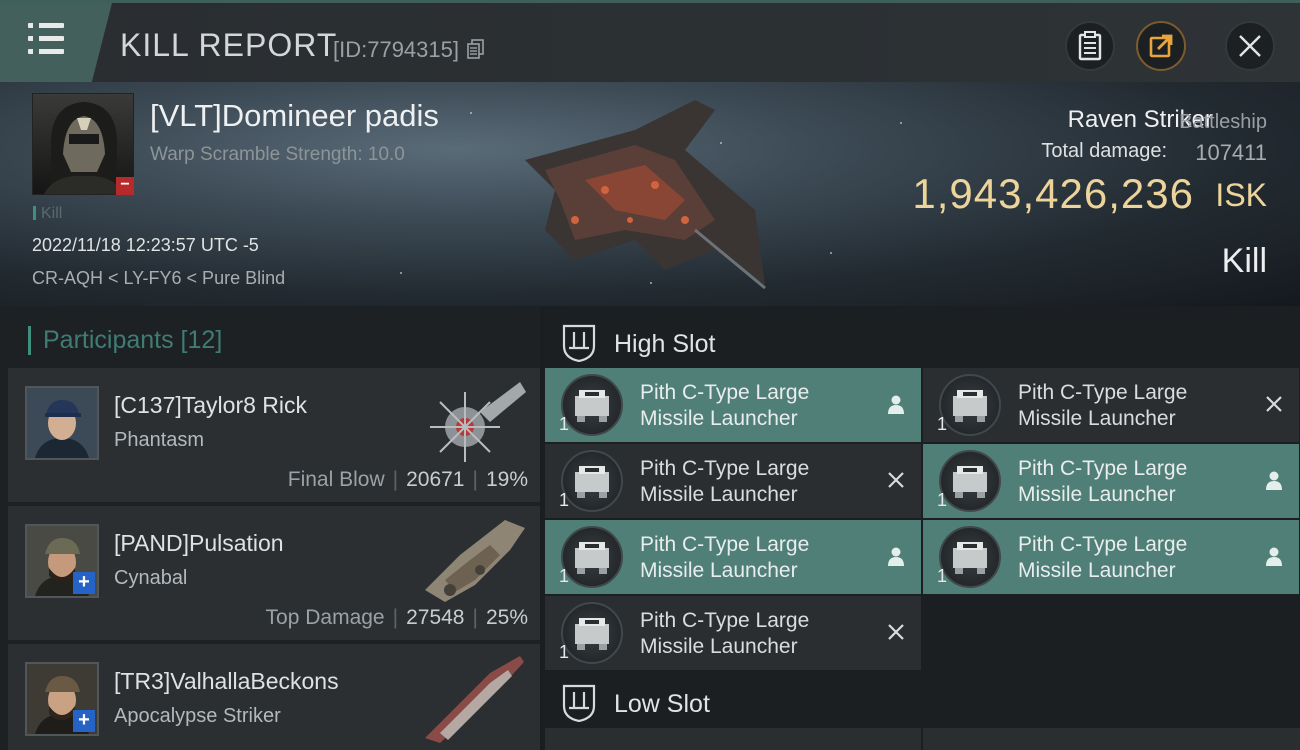  Describe the element at coordinates (650, 41) in the screenshot. I see `header-bar: KILL REPORT [ID:7794315]` at that location.